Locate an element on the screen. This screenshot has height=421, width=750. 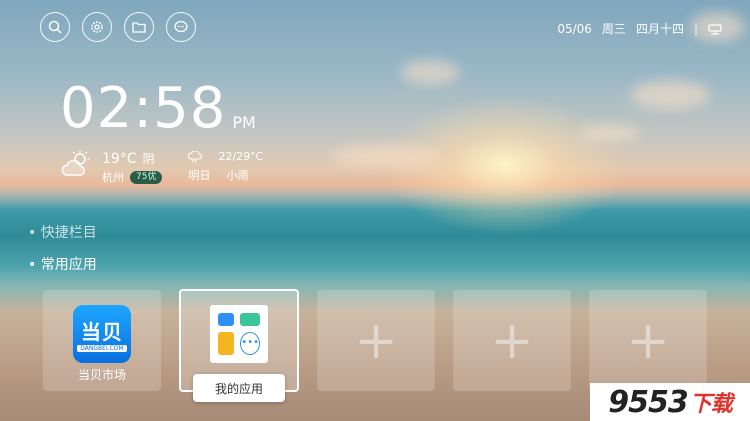
site-watermark: 9553 下载 is located at coordinates (670, 402).